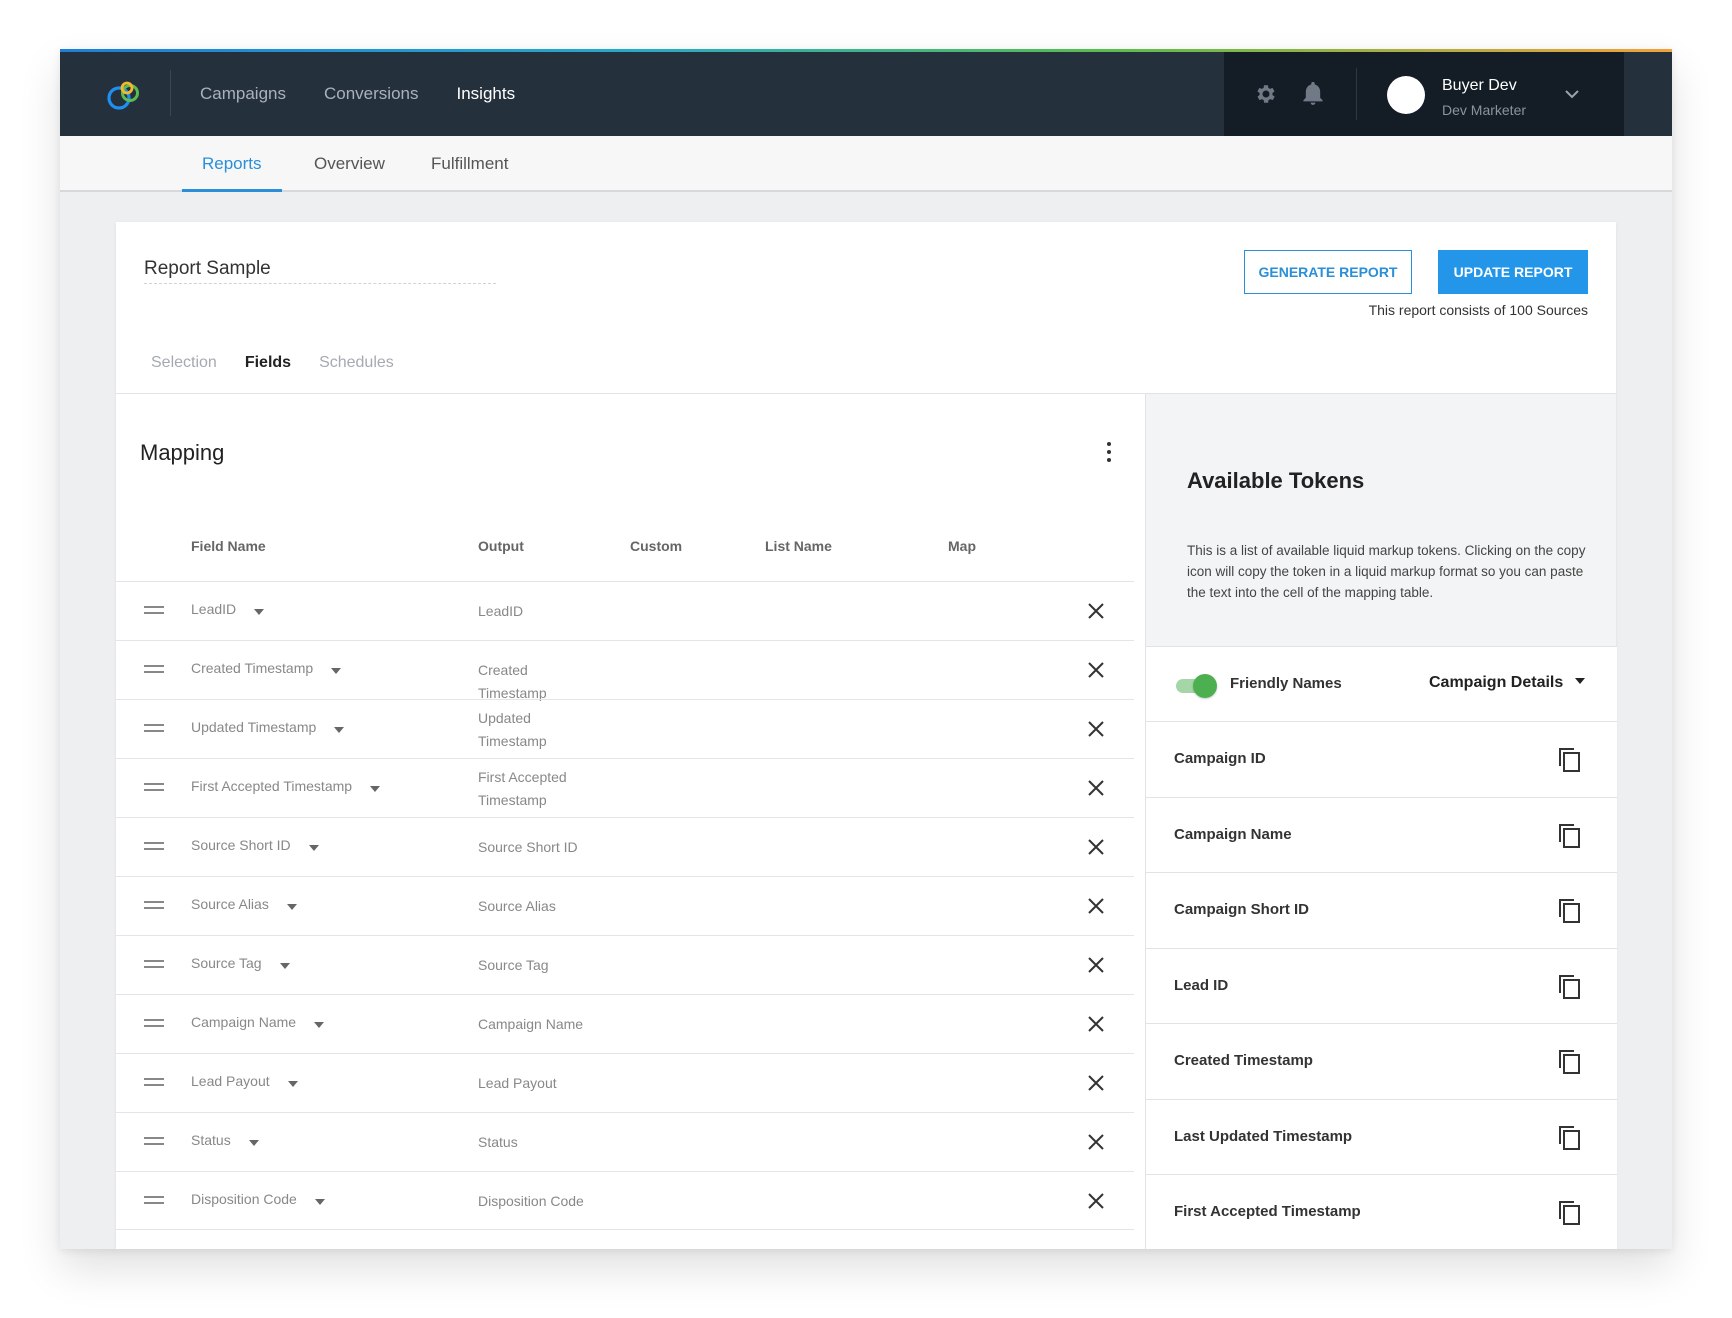 This screenshot has height=1318, width=1732. I want to click on bell-icon, so click(1313, 94).